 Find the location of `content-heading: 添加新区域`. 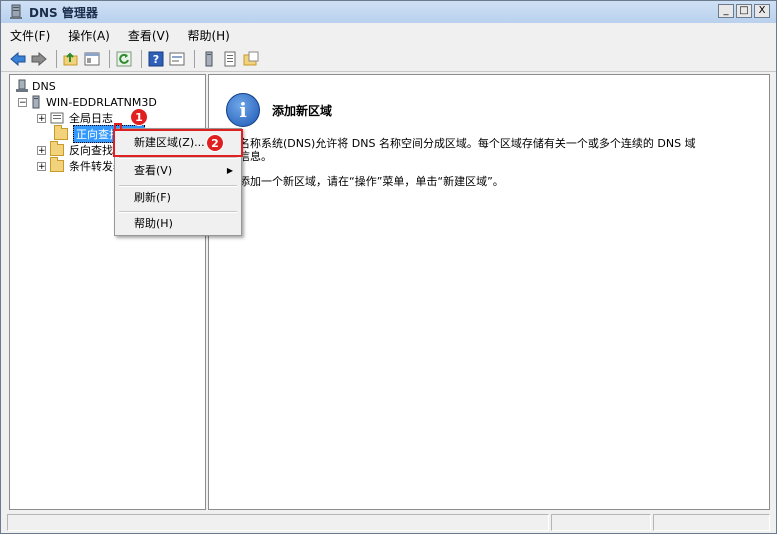

content-heading: 添加新区域 is located at coordinates (302, 111).